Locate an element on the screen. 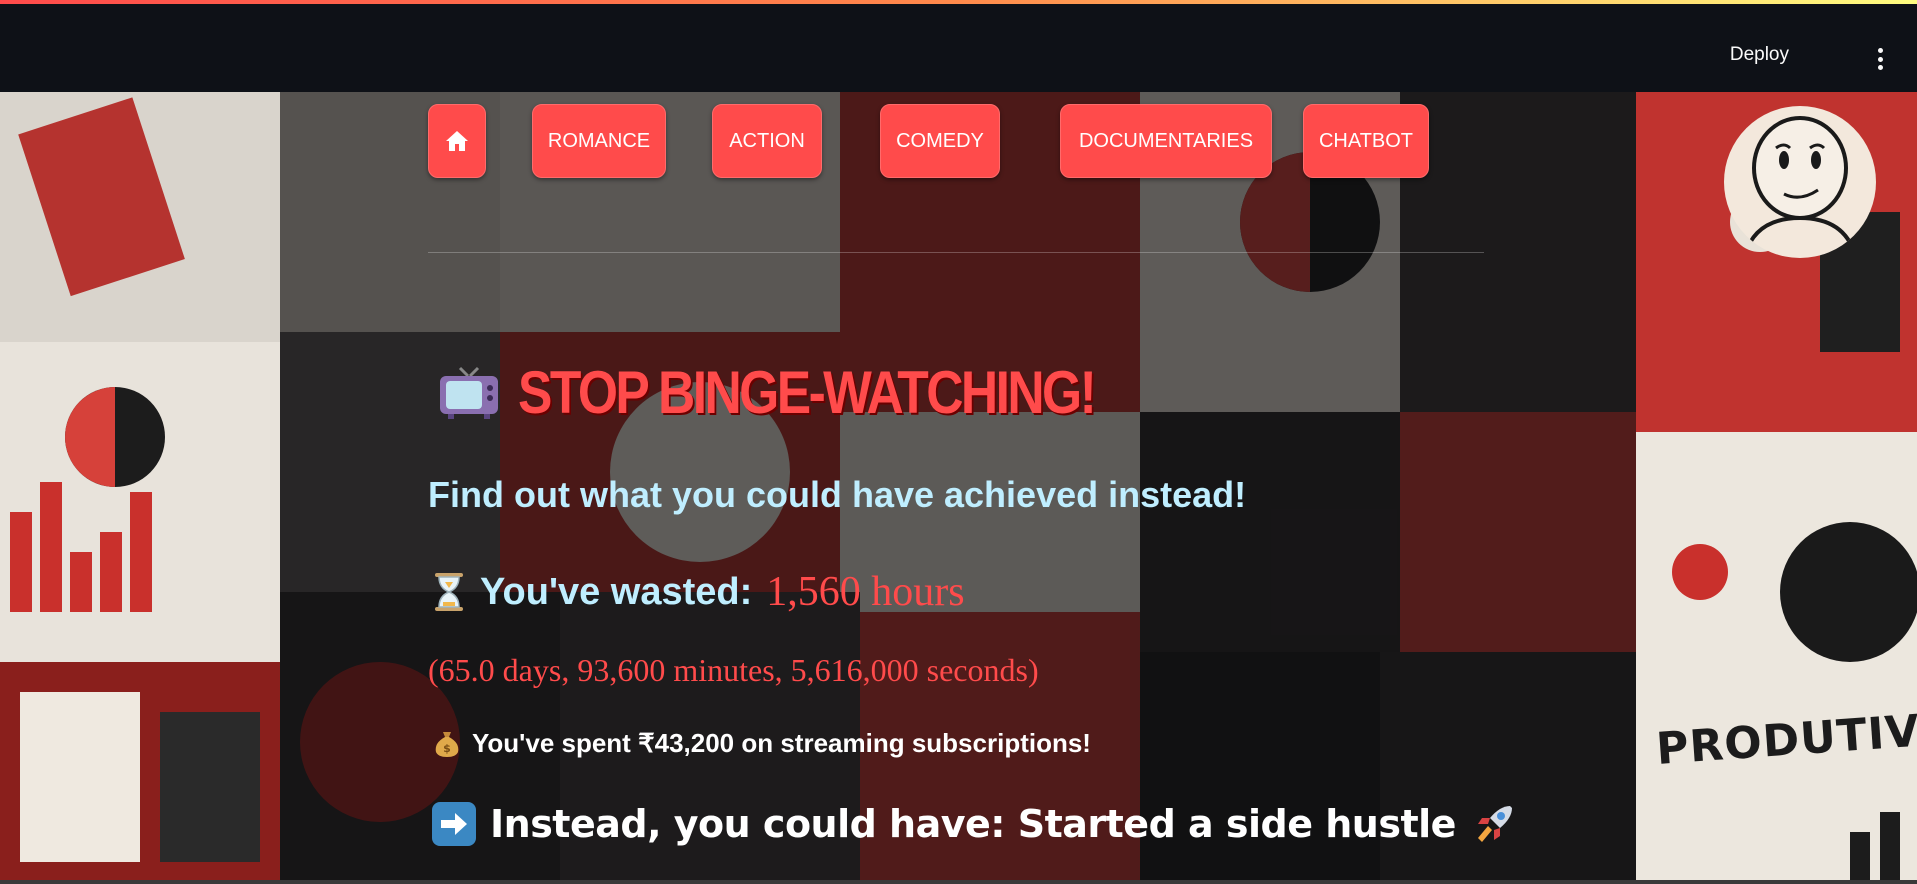 Image resolution: width=1917 pixels, height=884 pixels. rocket-icon is located at coordinates (1494, 824).